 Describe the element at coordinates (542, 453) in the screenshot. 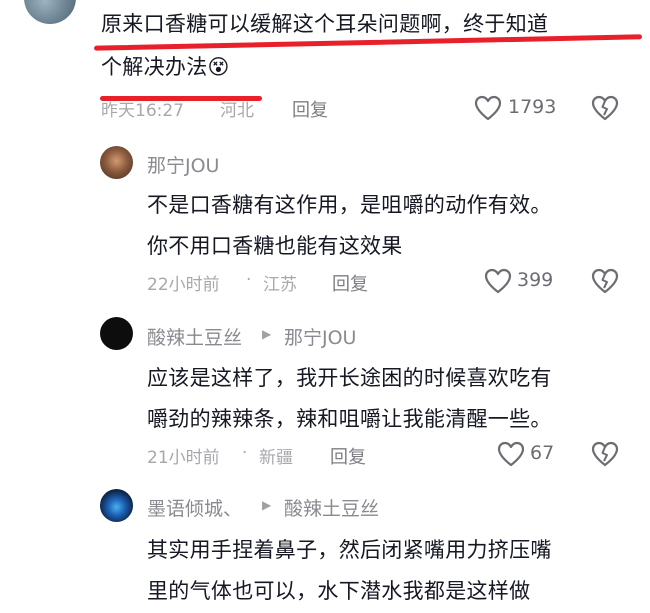

I see `like-count: 67` at that location.